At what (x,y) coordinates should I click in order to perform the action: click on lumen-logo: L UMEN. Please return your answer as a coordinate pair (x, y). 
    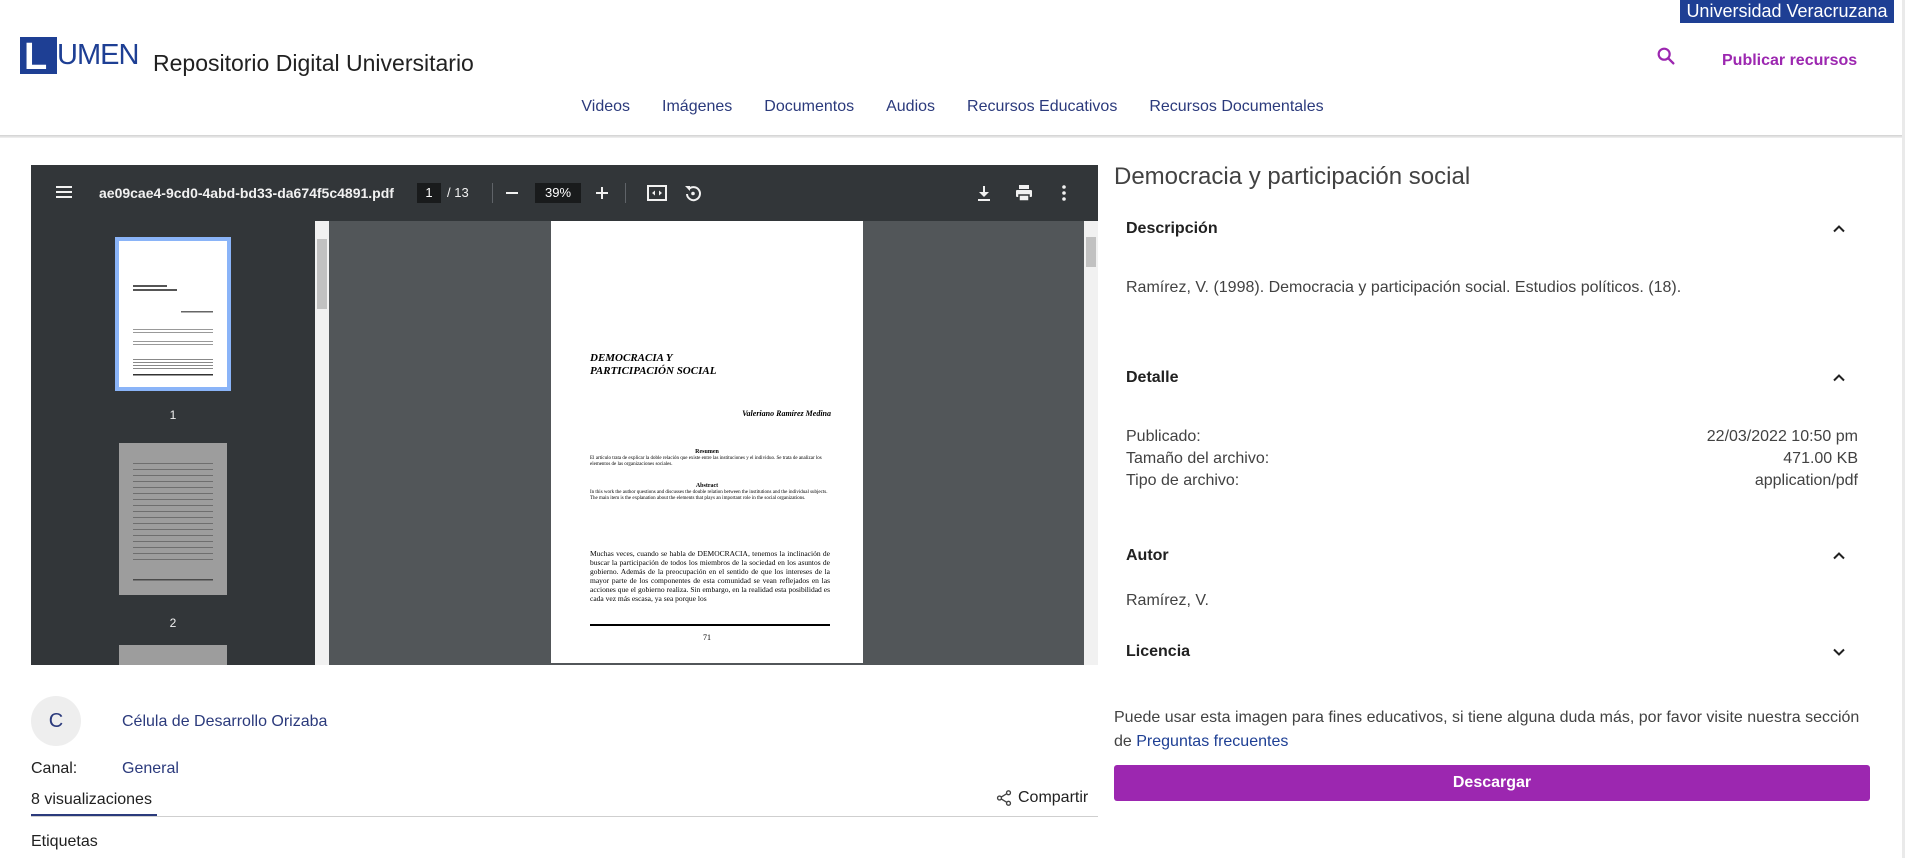
    Looking at the image, I should click on (79, 57).